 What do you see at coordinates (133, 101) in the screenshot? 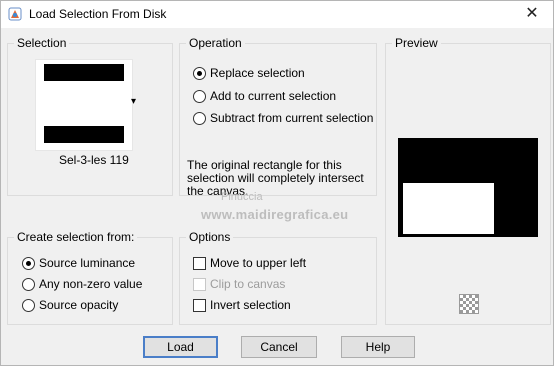
I see `thumbnail-dropdown-icon: ▾` at bounding box center [133, 101].